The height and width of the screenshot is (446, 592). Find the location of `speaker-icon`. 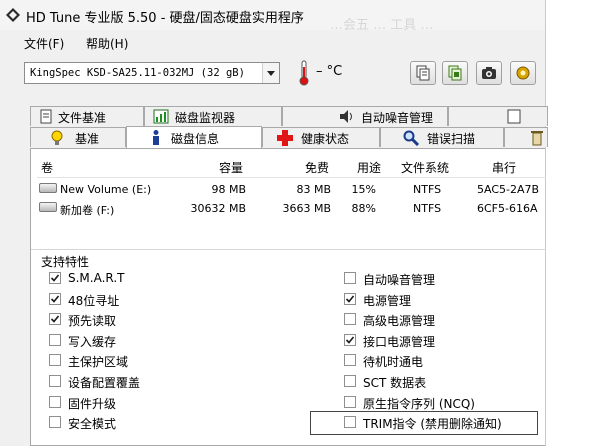

speaker-icon is located at coordinates (346, 116).